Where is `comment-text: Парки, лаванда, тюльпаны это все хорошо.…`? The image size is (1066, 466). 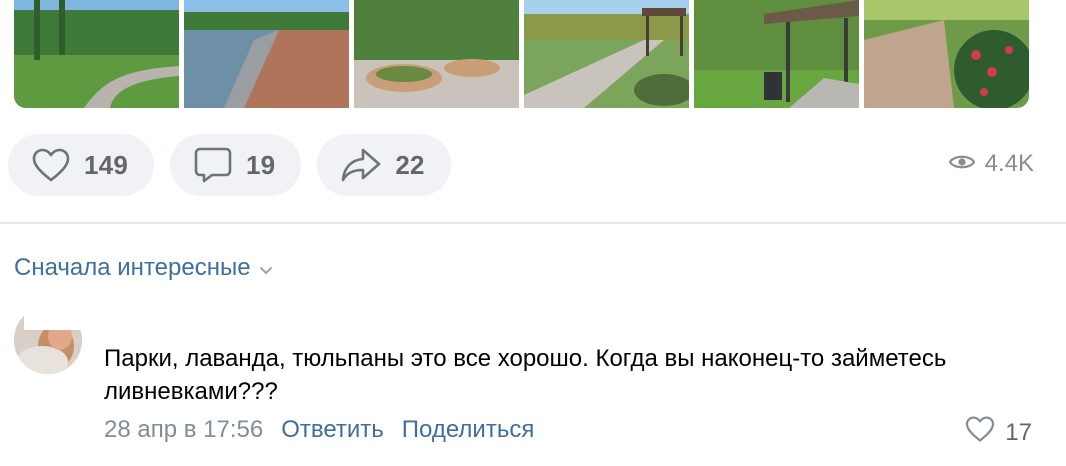 comment-text: Парки, лаванда, тюльпаны это все хорошо.… is located at coordinates (525, 375).